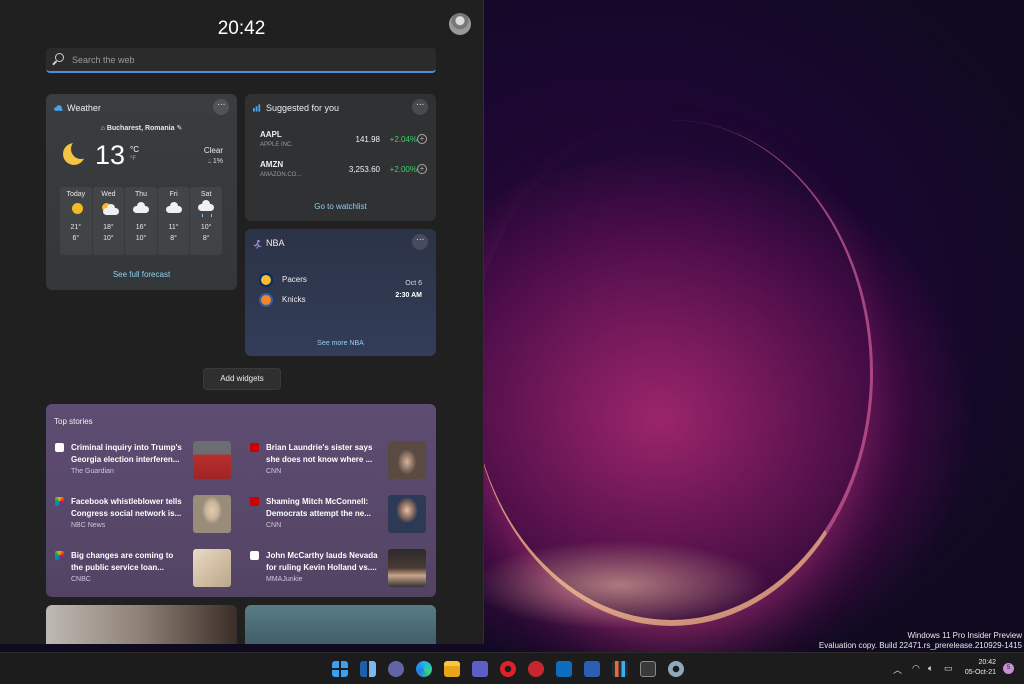  What do you see at coordinates (620, 669) in the screenshot?
I see `task-manager-icon` at bounding box center [620, 669].